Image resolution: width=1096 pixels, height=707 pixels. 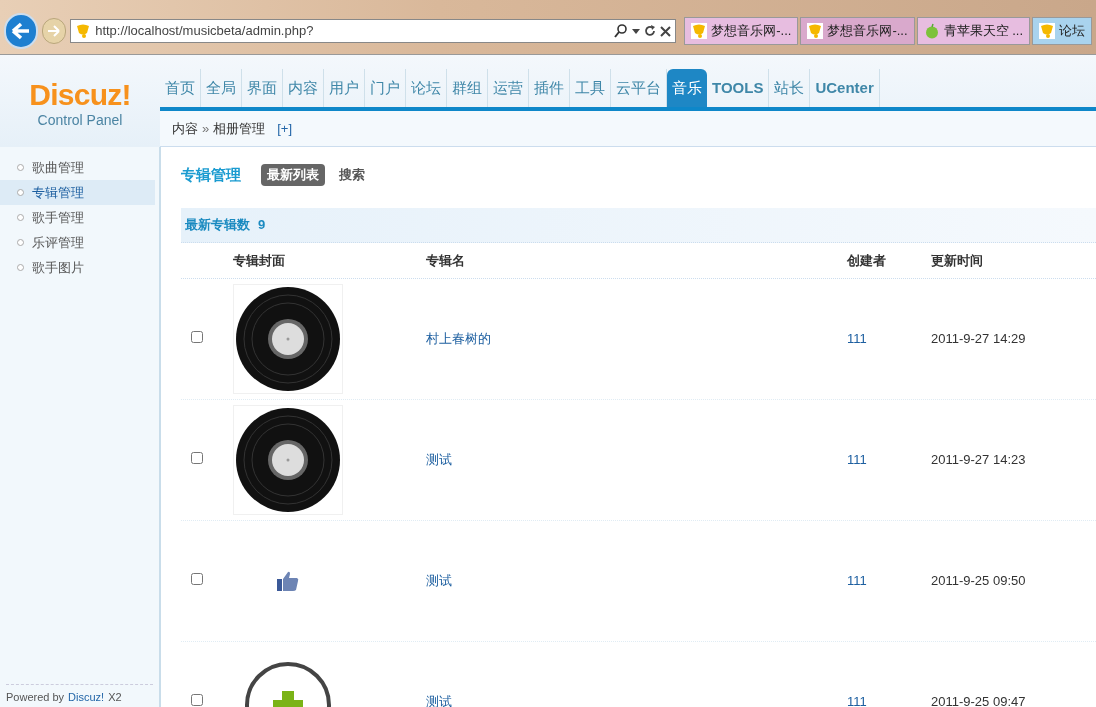 What do you see at coordinates (467, 88) in the screenshot?
I see `nav-tab: 群组` at bounding box center [467, 88].